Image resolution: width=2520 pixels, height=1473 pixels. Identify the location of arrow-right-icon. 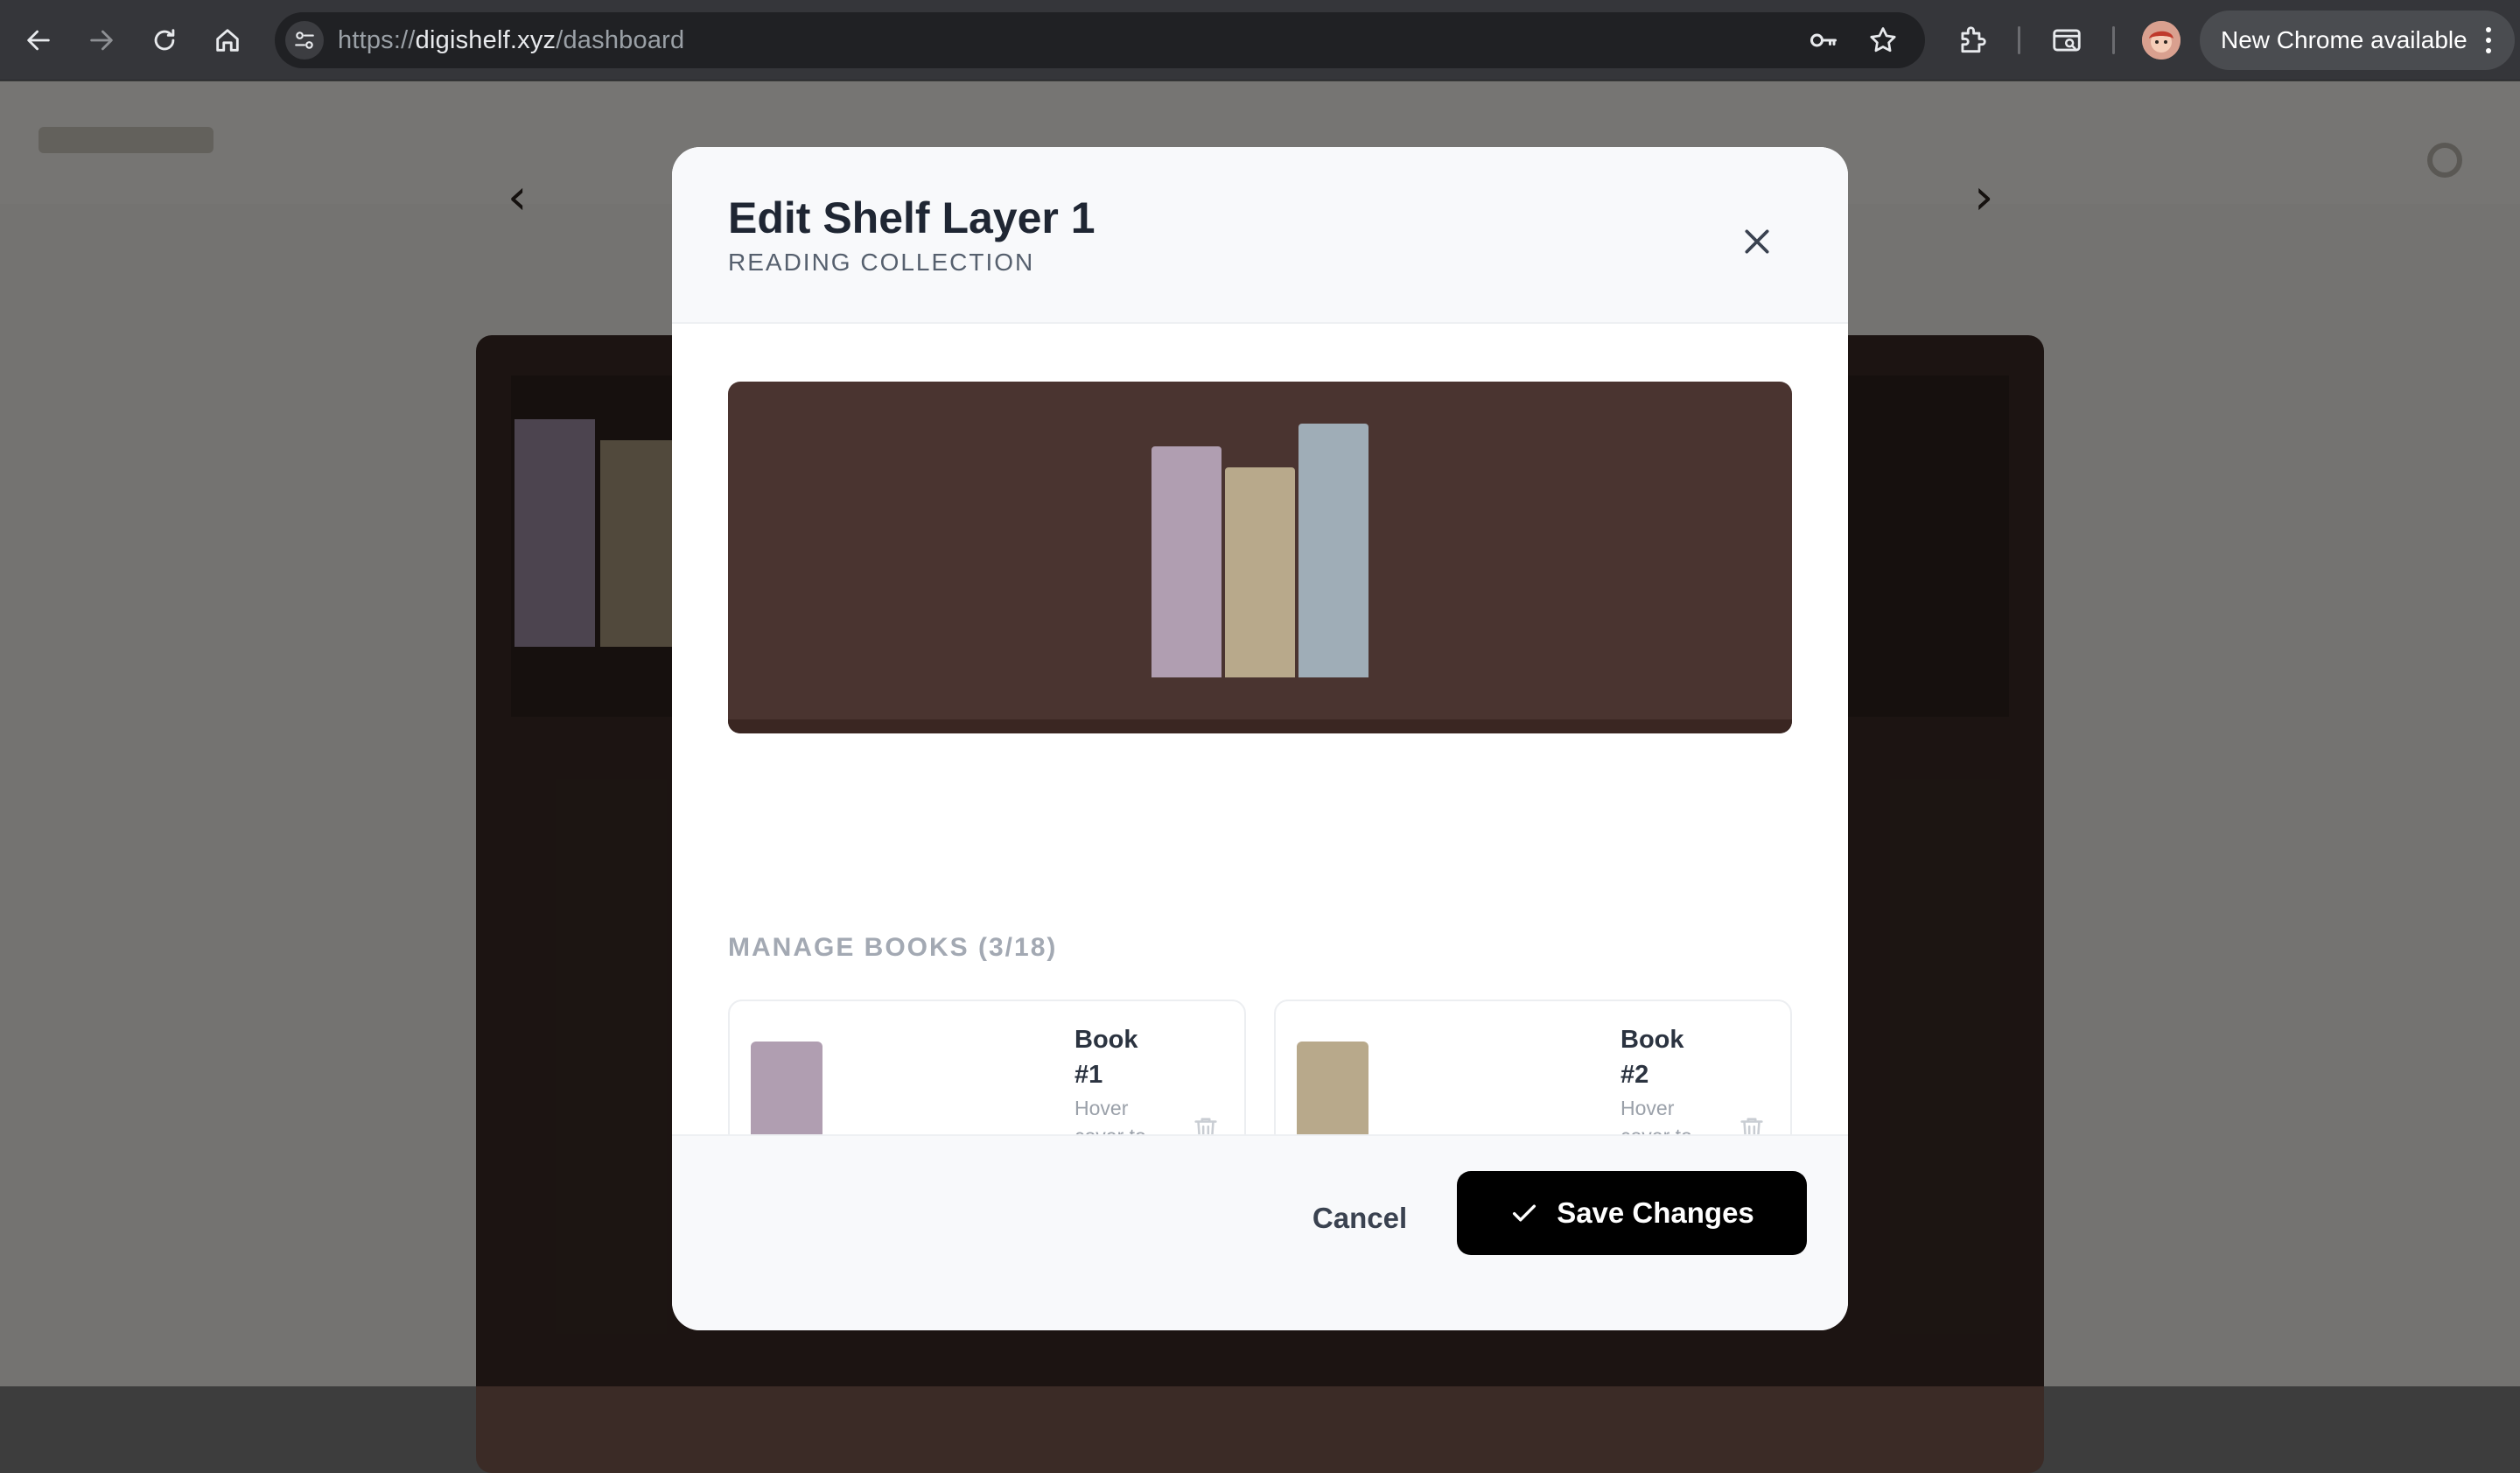
(101, 41).